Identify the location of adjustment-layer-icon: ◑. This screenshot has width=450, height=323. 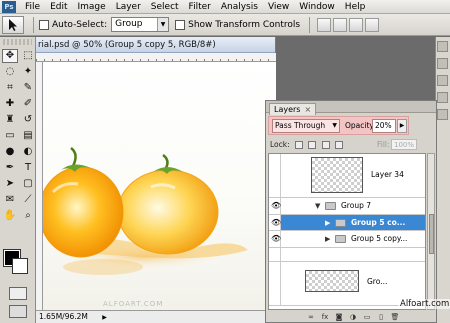
(353, 317).